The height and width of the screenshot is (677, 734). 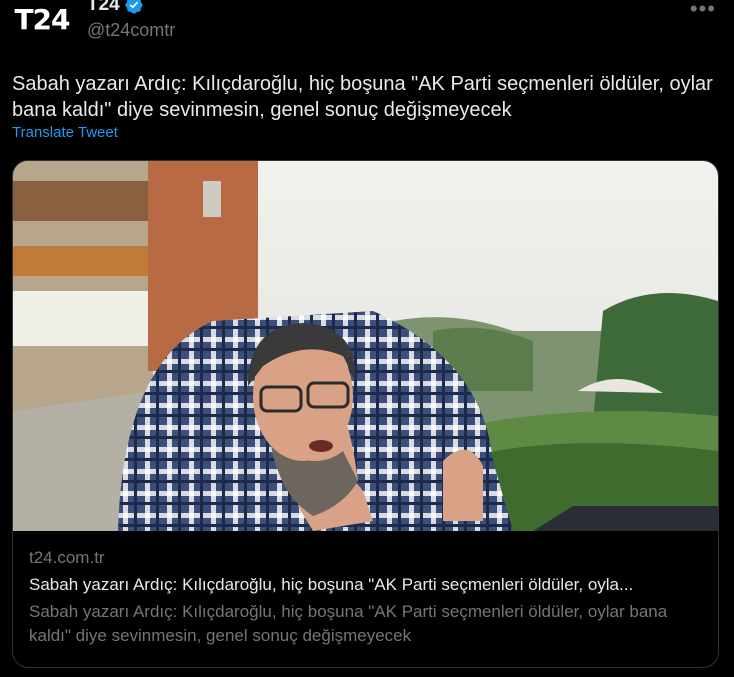 I want to click on author-handle: @t24comtr, so click(x=131, y=30).